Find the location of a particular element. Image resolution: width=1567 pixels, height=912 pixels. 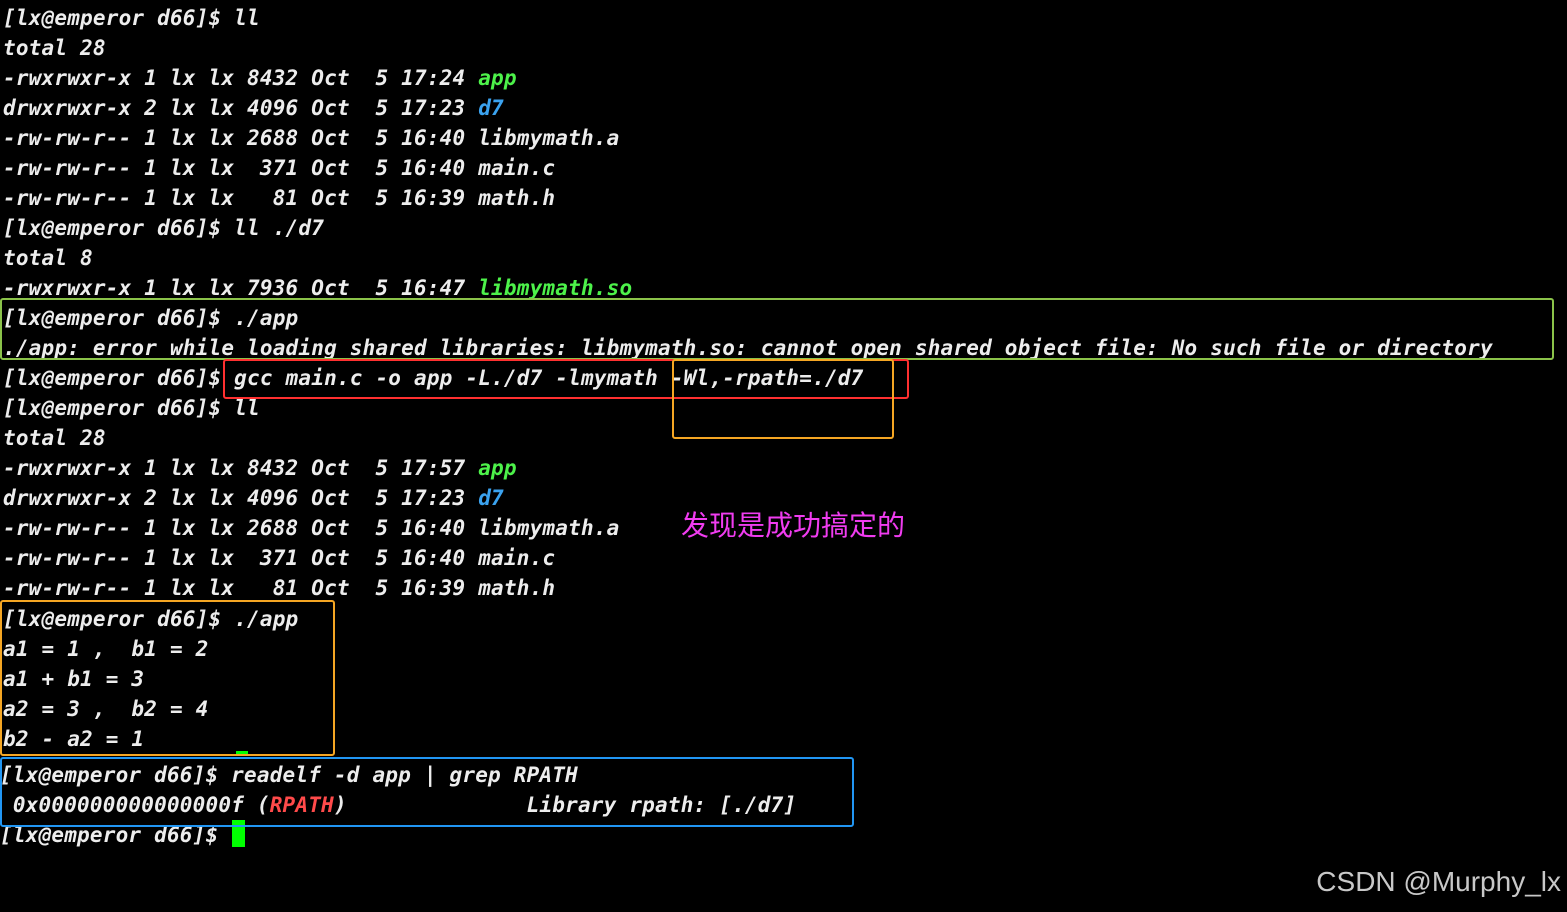

watermark: CSDN @Murphy_lx is located at coordinates (1438, 881).